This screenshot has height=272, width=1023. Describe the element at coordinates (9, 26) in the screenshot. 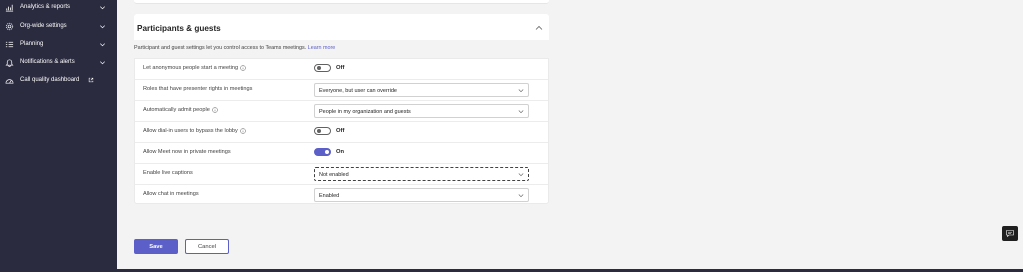

I see `gear-icon` at that location.